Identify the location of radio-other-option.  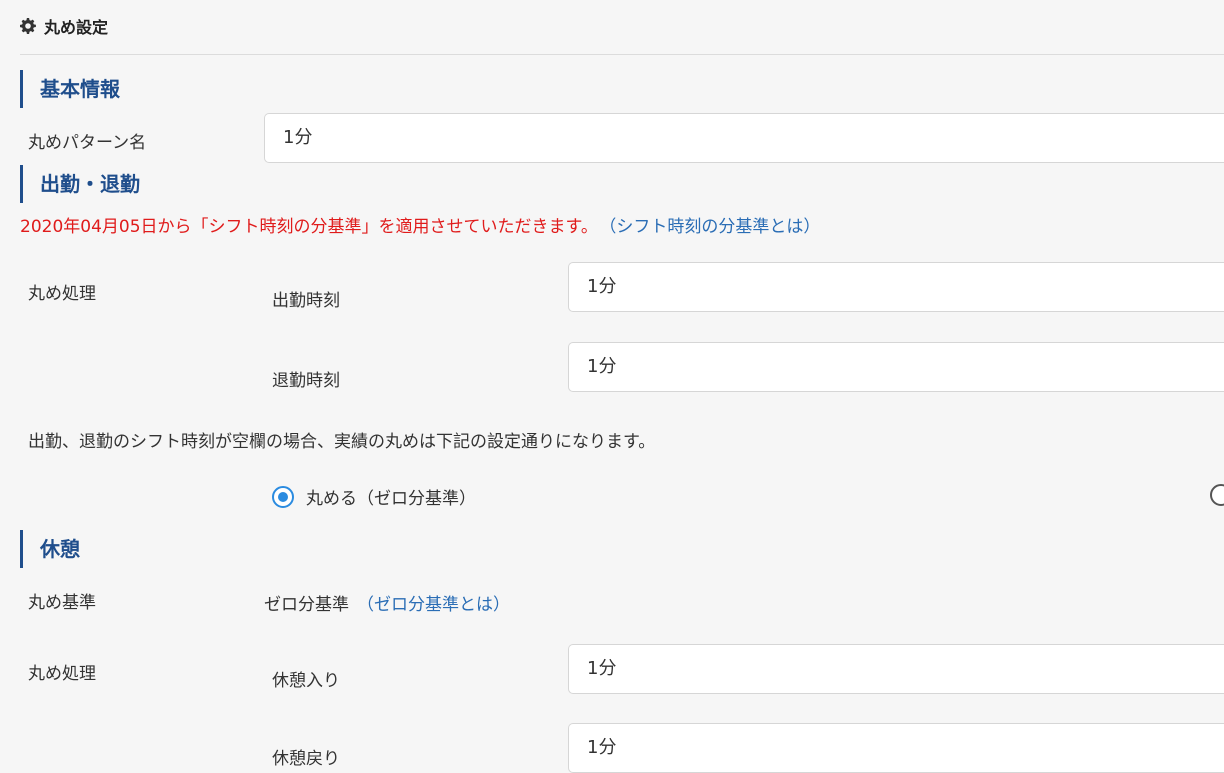
(1217, 495).